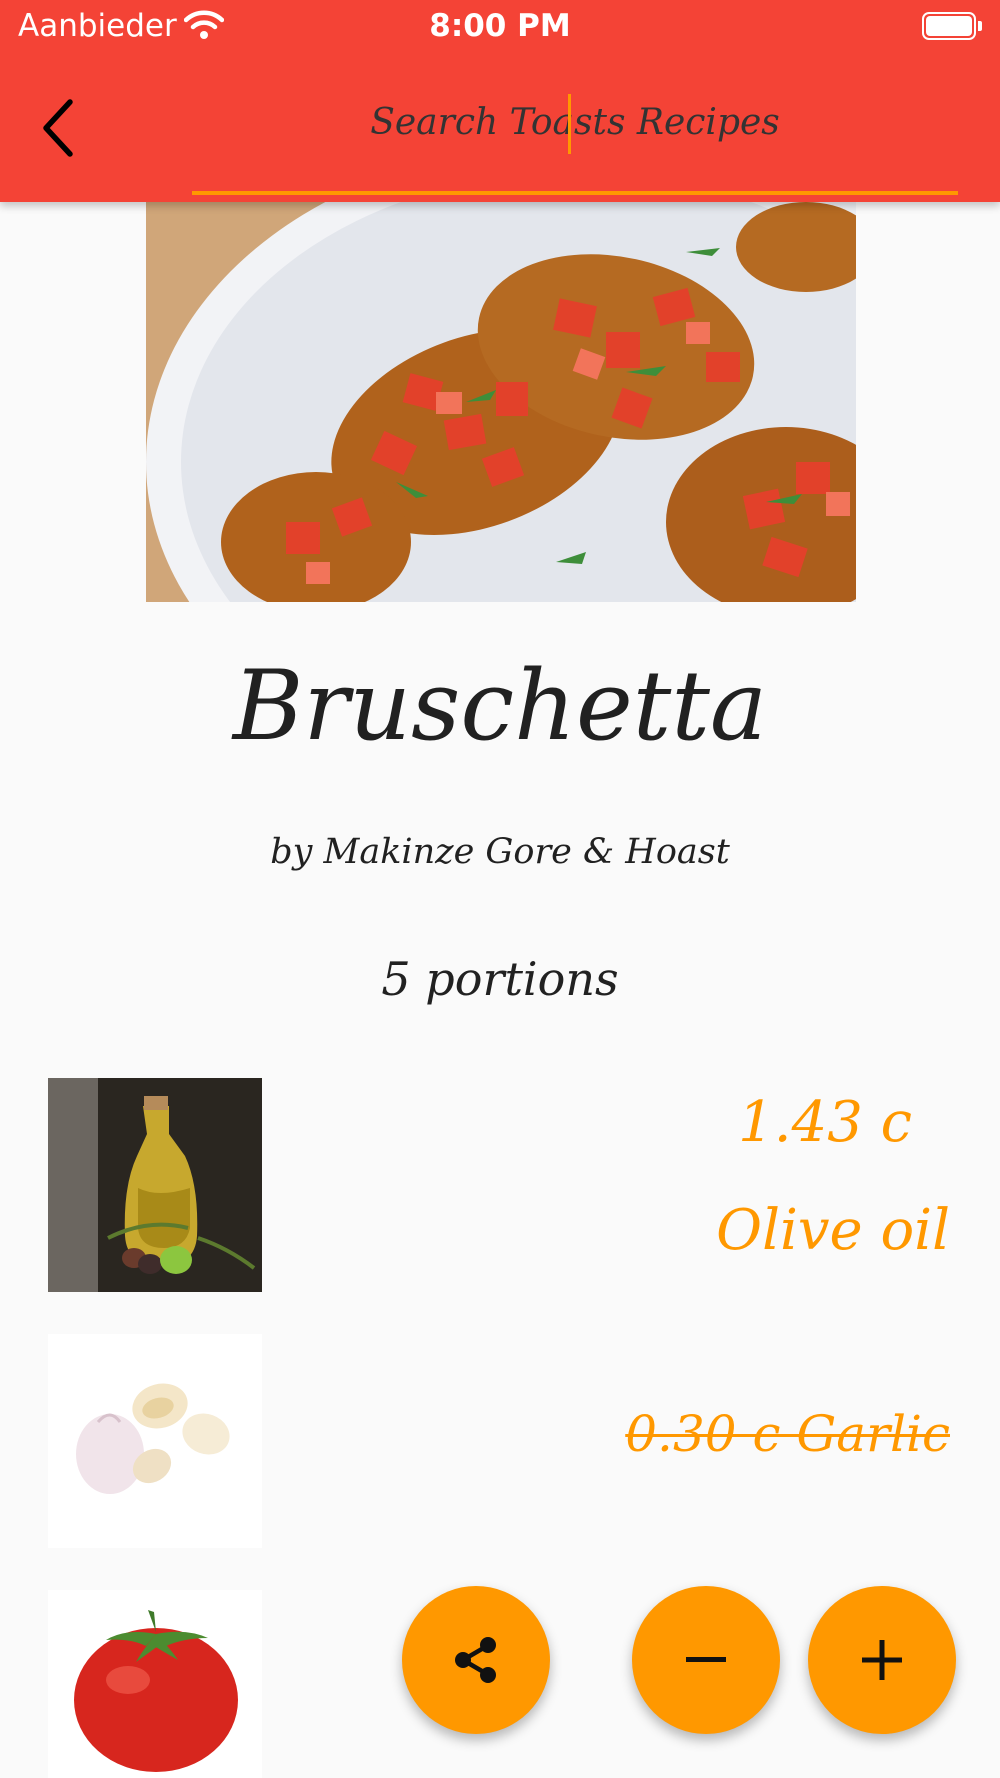 This screenshot has width=1000, height=1778. I want to click on minus-icon, so click(706, 1659).